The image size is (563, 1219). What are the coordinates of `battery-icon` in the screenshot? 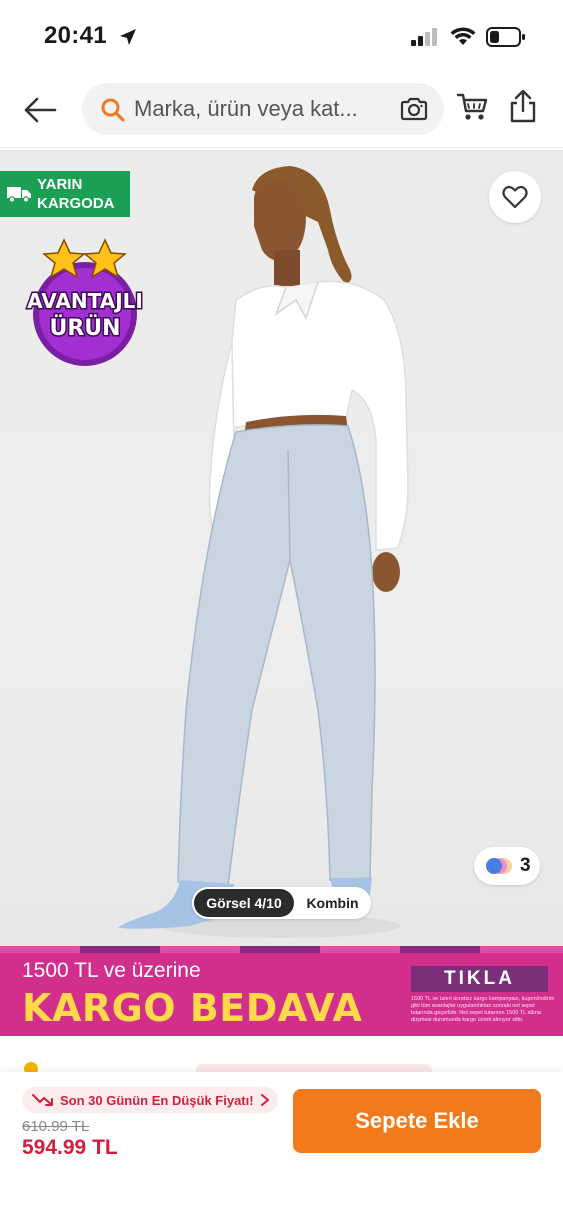 It's located at (505, 37).